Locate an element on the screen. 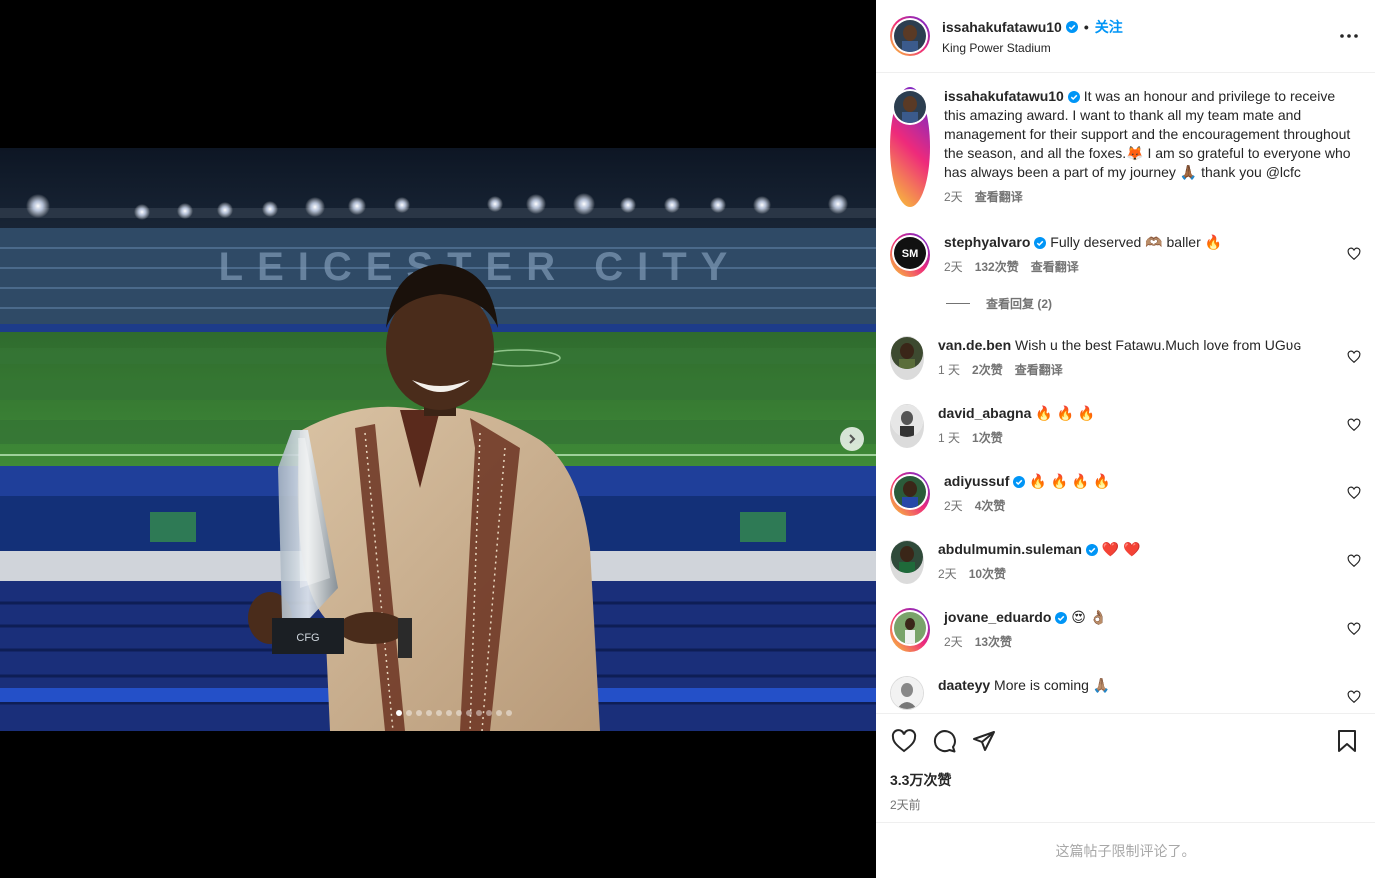 The image size is (1375, 878). comment-username: daateyy is located at coordinates (964, 685).